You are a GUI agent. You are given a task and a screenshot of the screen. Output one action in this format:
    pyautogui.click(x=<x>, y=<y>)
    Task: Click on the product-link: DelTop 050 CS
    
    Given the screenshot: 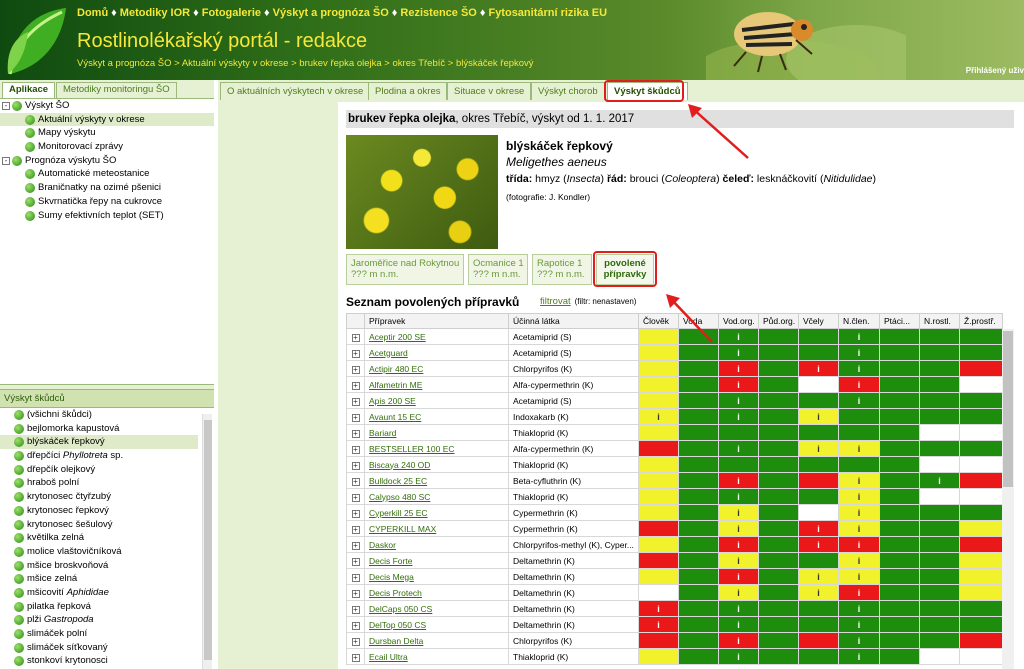 What is the action you would take?
    pyautogui.click(x=397, y=625)
    